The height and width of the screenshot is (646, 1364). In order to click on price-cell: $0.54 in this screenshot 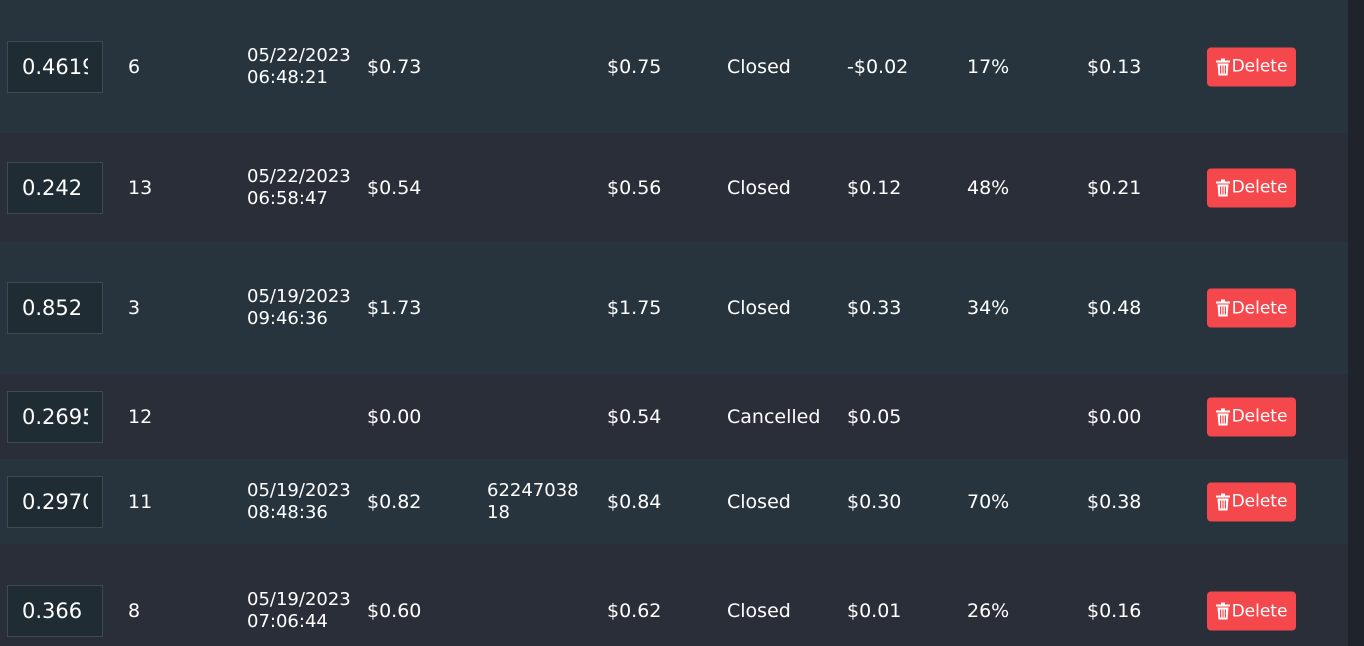, I will do `click(394, 187)`.